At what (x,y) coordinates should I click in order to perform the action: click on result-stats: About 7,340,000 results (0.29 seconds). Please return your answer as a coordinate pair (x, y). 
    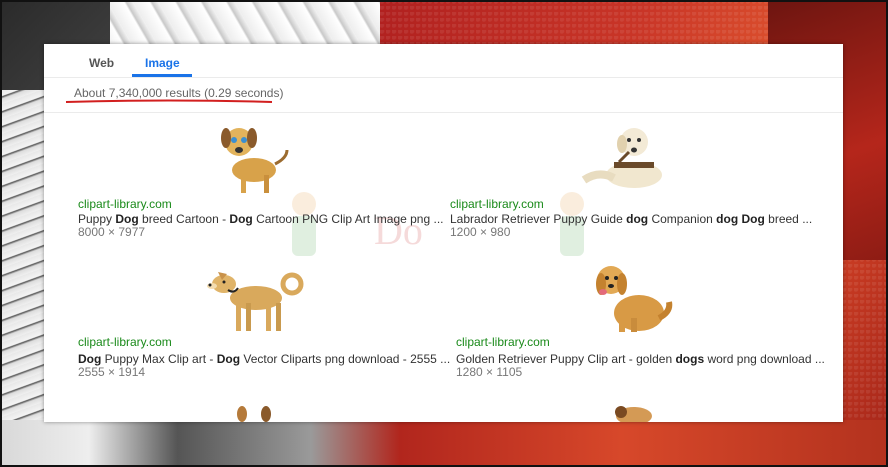
    Looking at the image, I should click on (179, 93).